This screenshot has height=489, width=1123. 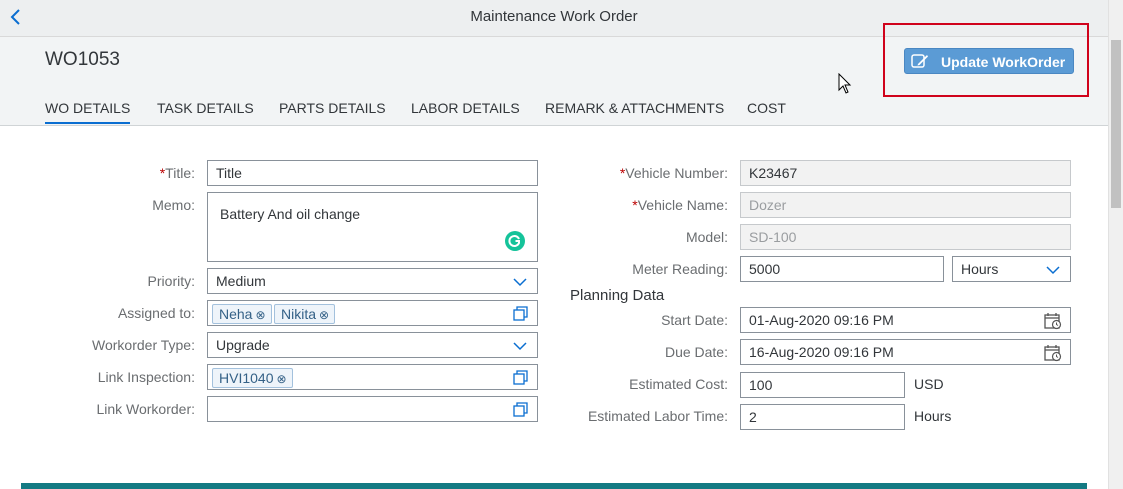 I want to click on token-nikita: Nikita ⊗, so click(x=305, y=314).